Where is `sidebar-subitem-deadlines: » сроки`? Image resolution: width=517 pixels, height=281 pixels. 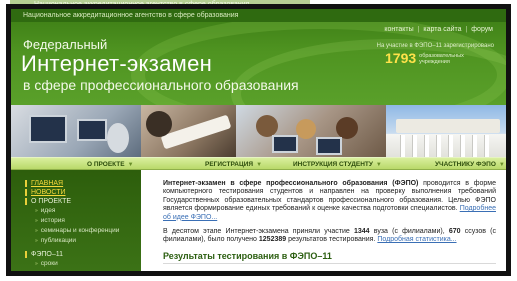 sidebar-subitem-deadlines: » сроки is located at coordinates (83, 264).